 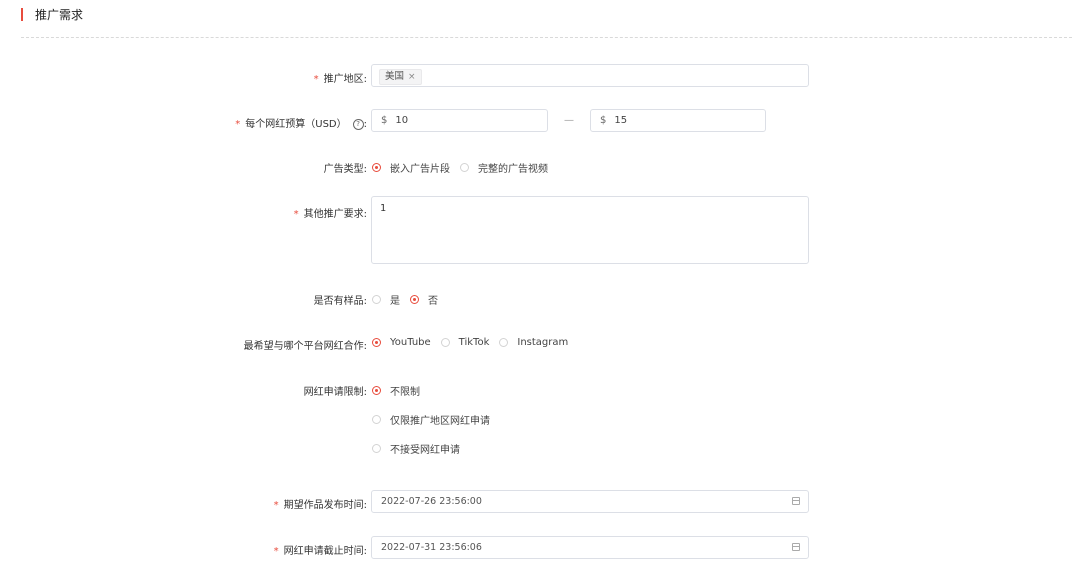 What do you see at coordinates (345, 169) in the screenshot?
I see `ad-type-label: 广告类型:` at bounding box center [345, 169].